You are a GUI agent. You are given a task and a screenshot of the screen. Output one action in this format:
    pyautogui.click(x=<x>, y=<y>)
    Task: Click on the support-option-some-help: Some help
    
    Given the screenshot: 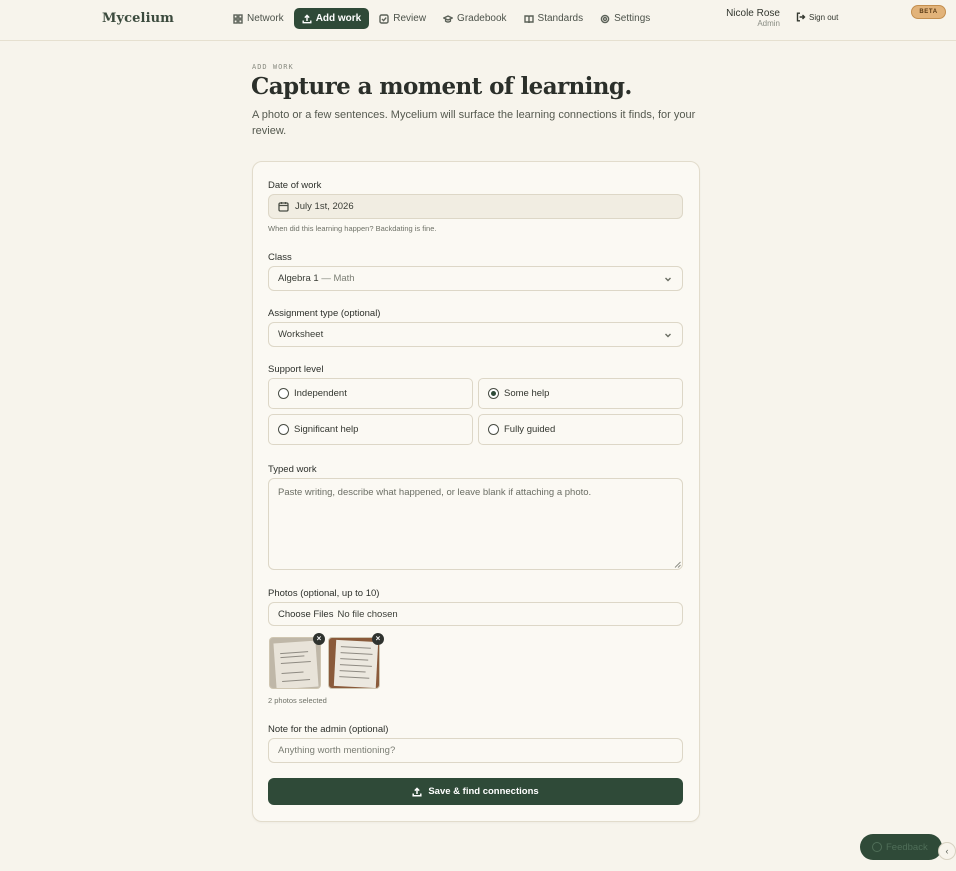 What is the action you would take?
    pyautogui.click(x=580, y=393)
    